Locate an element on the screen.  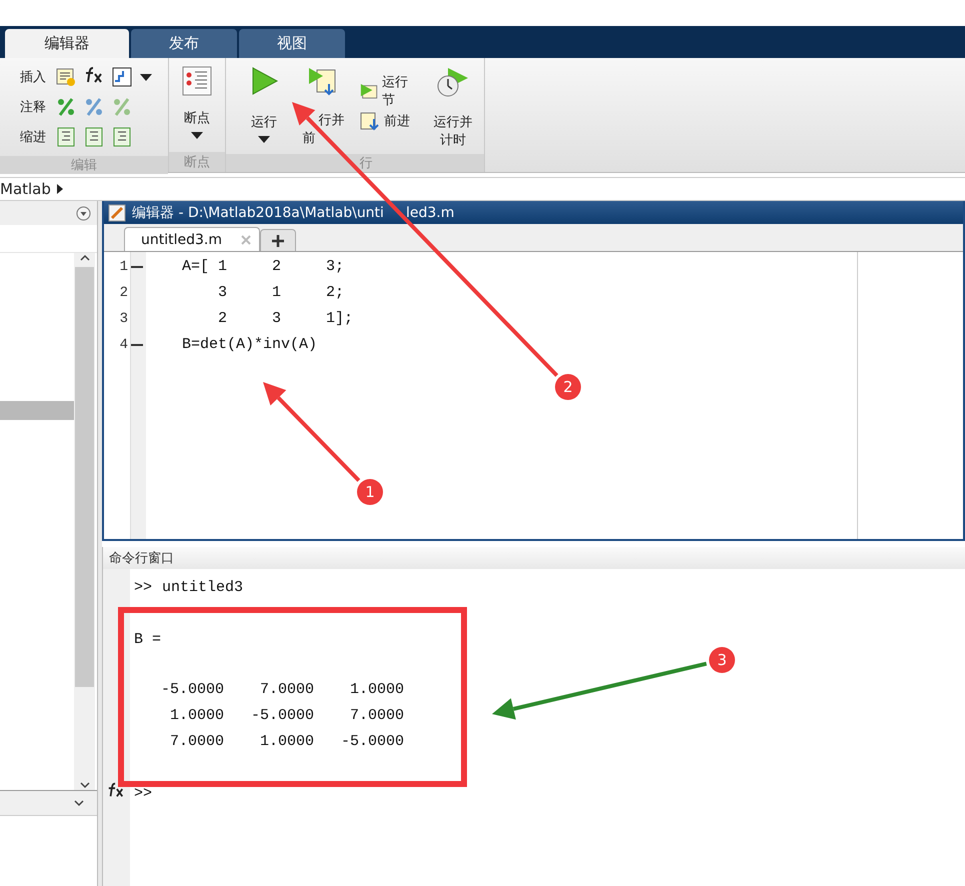
line-number: 1 is located at coordinates (124, 267).